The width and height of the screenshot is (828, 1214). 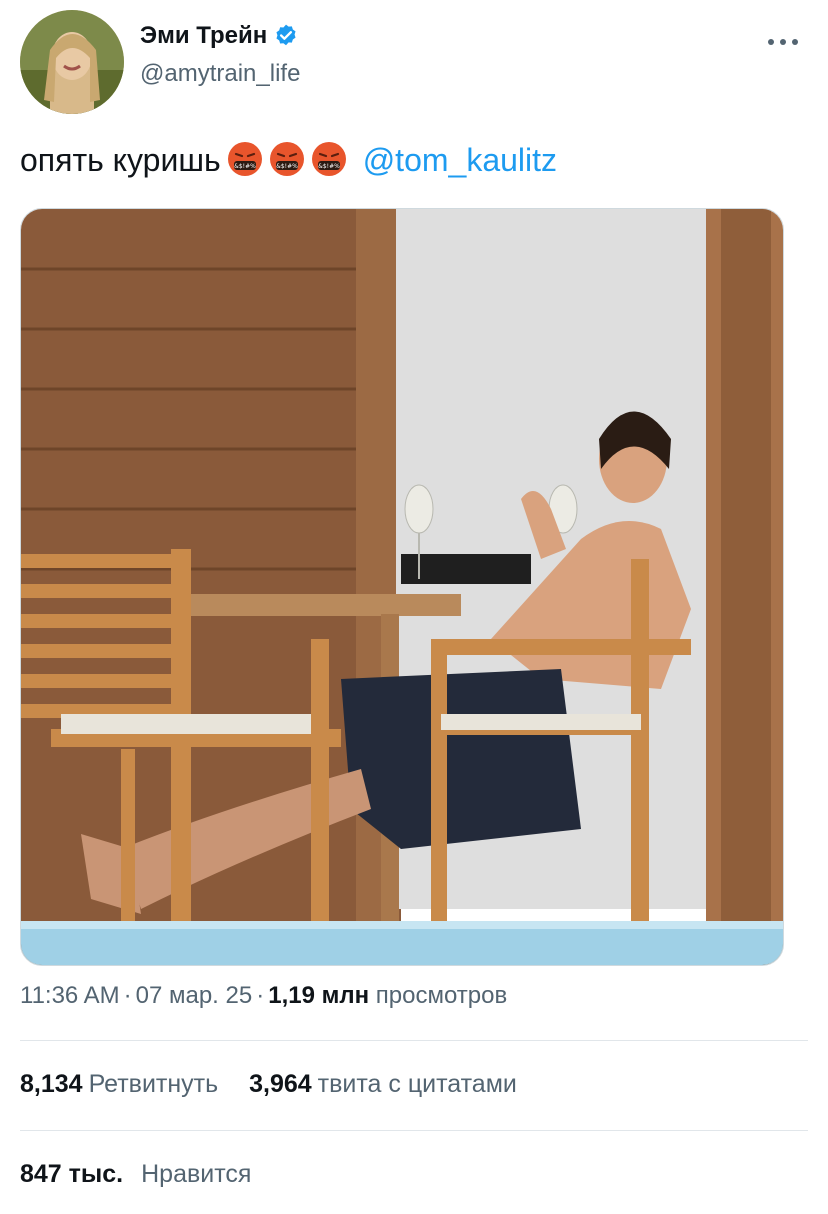 What do you see at coordinates (286, 35) in the screenshot?
I see `verified-badge-icon` at bounding box center [286, 35].